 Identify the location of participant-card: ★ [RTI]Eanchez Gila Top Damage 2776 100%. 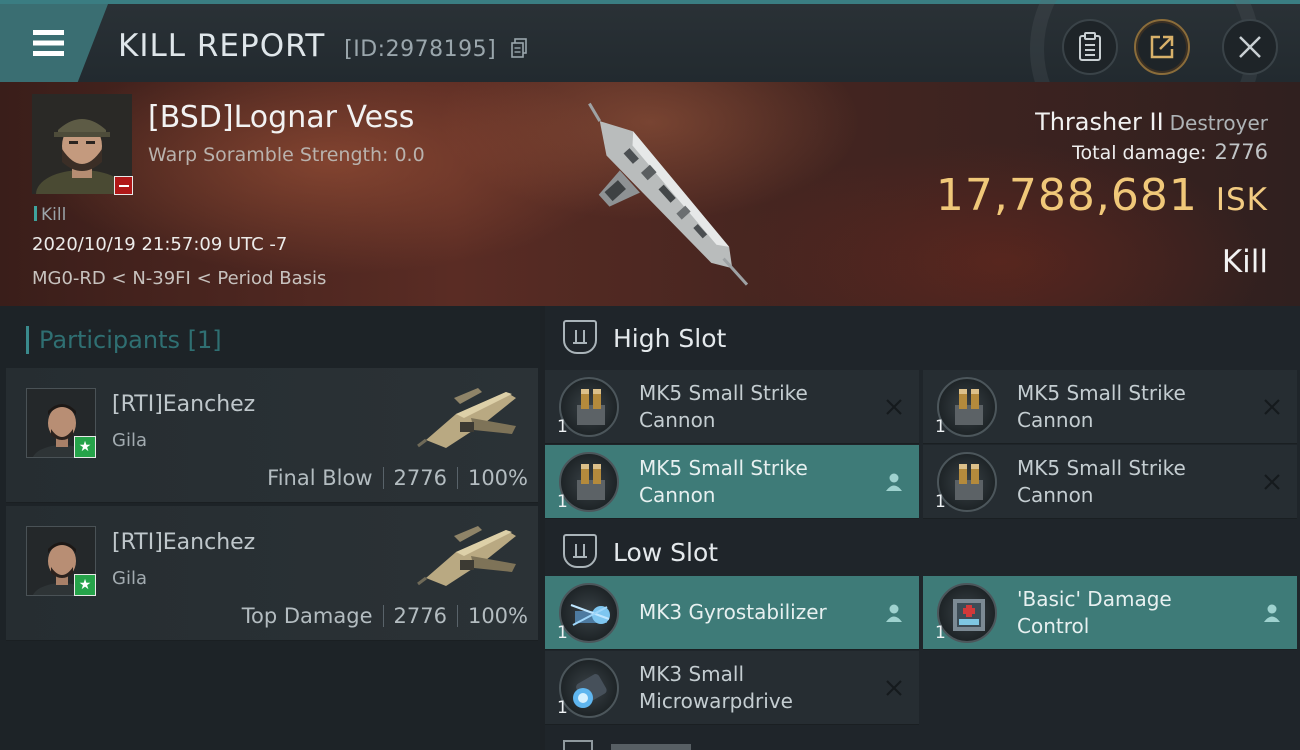
(272, 573).